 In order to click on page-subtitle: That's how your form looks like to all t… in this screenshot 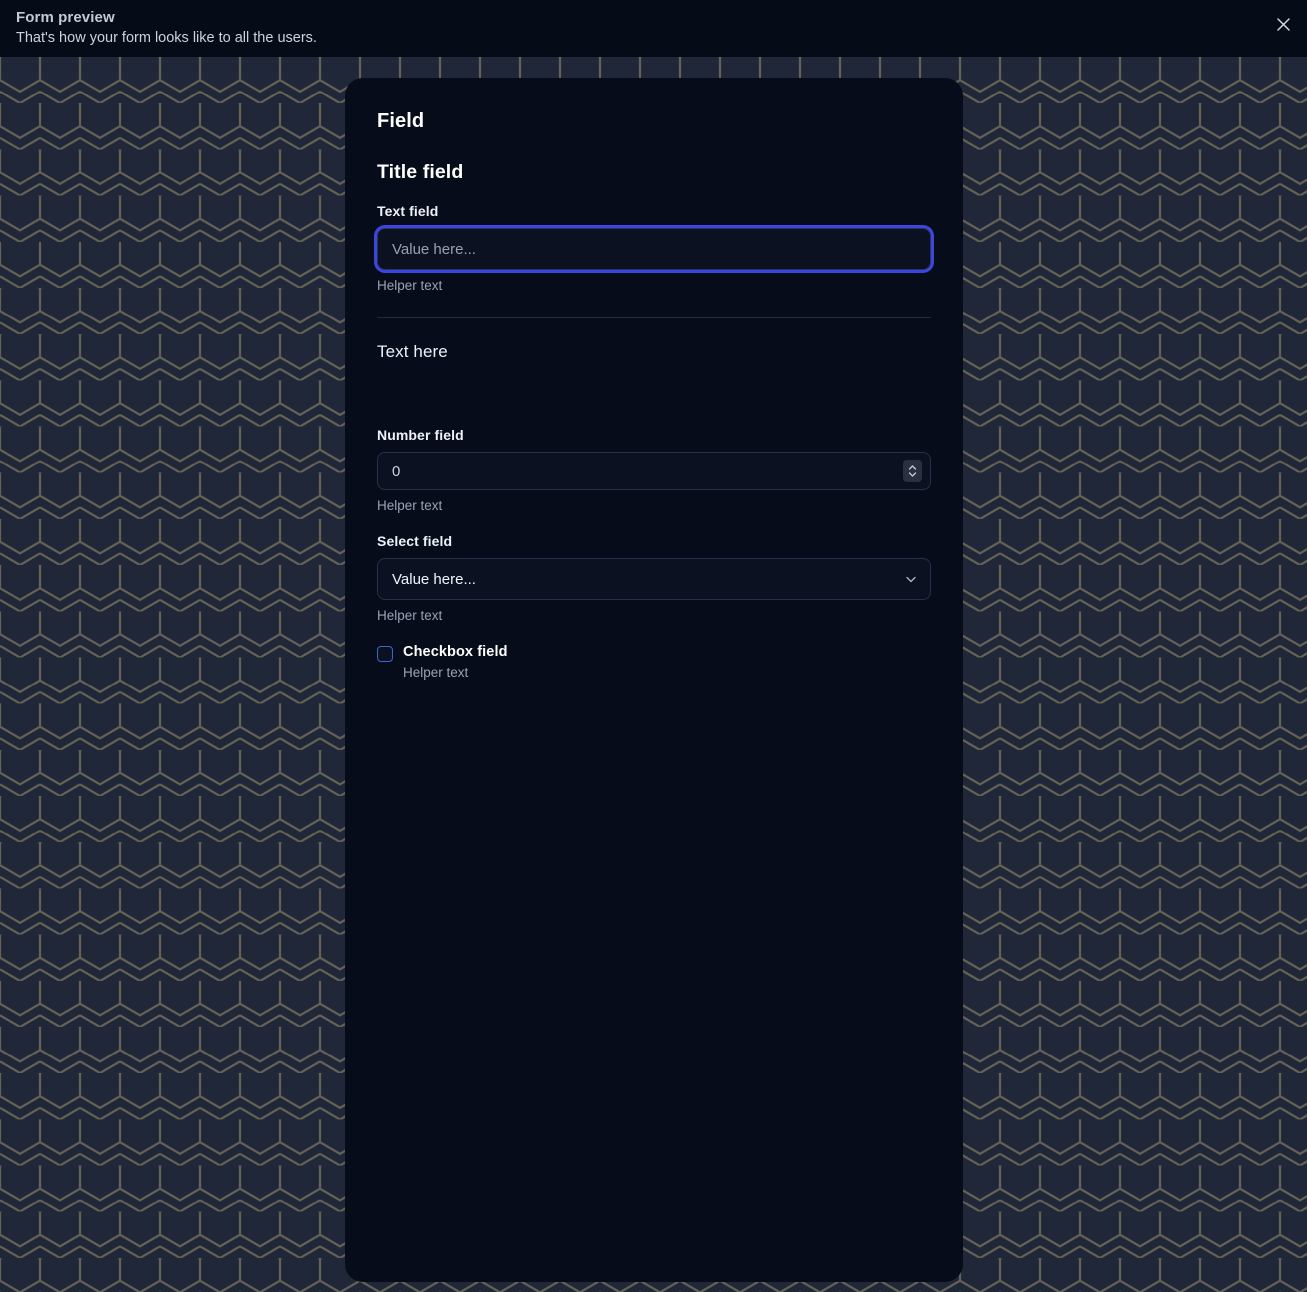, I will do `click(166, 38)`.